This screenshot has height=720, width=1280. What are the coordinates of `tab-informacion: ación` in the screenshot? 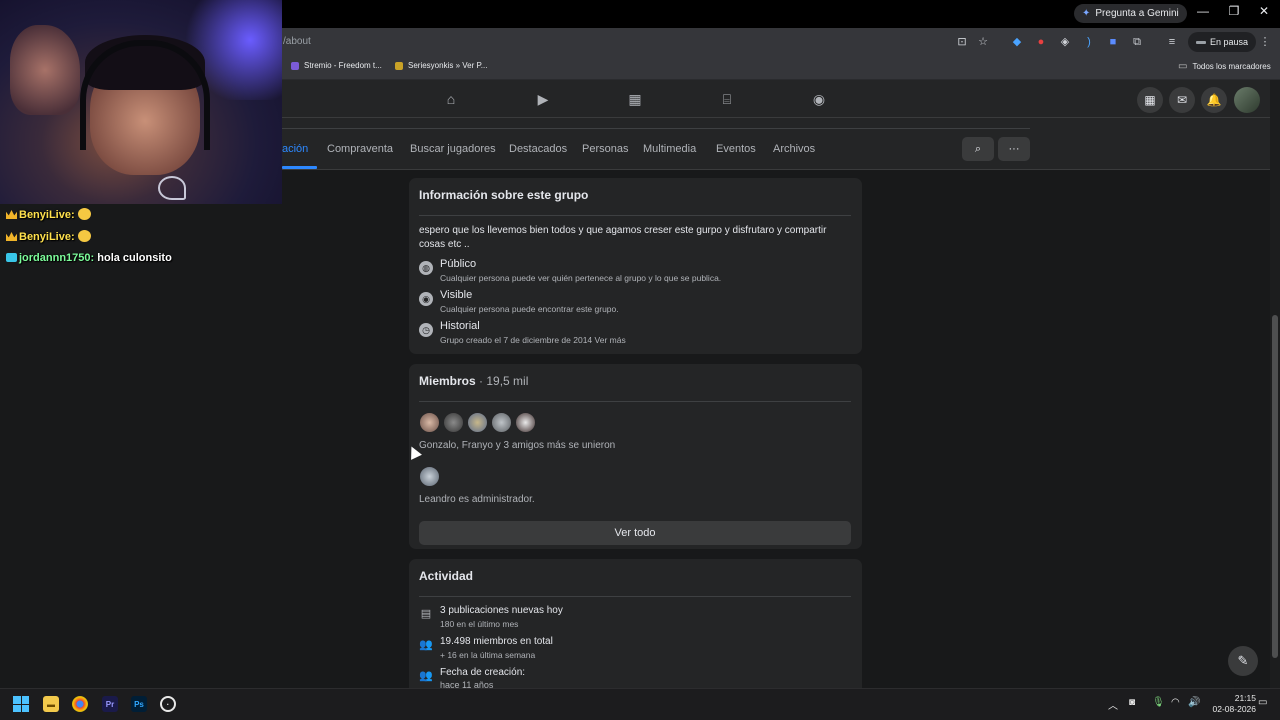 It's located at (295, 149).